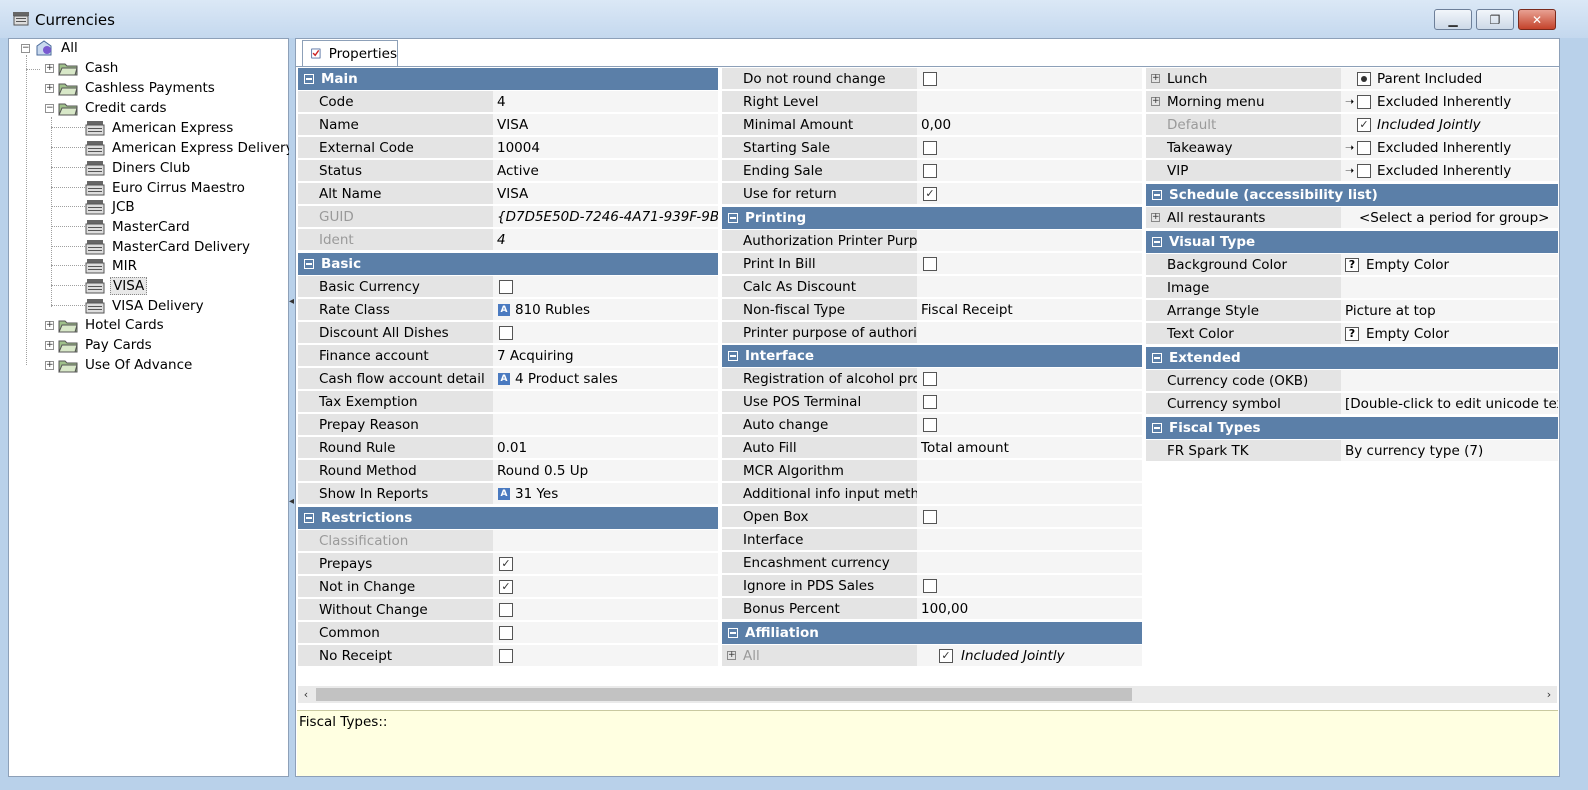  What do you see at coordinates (1352, 125) in the screenshot?
I see `prop-default: Default ✓ Included Jointly` at bounding box center [1352, 125].